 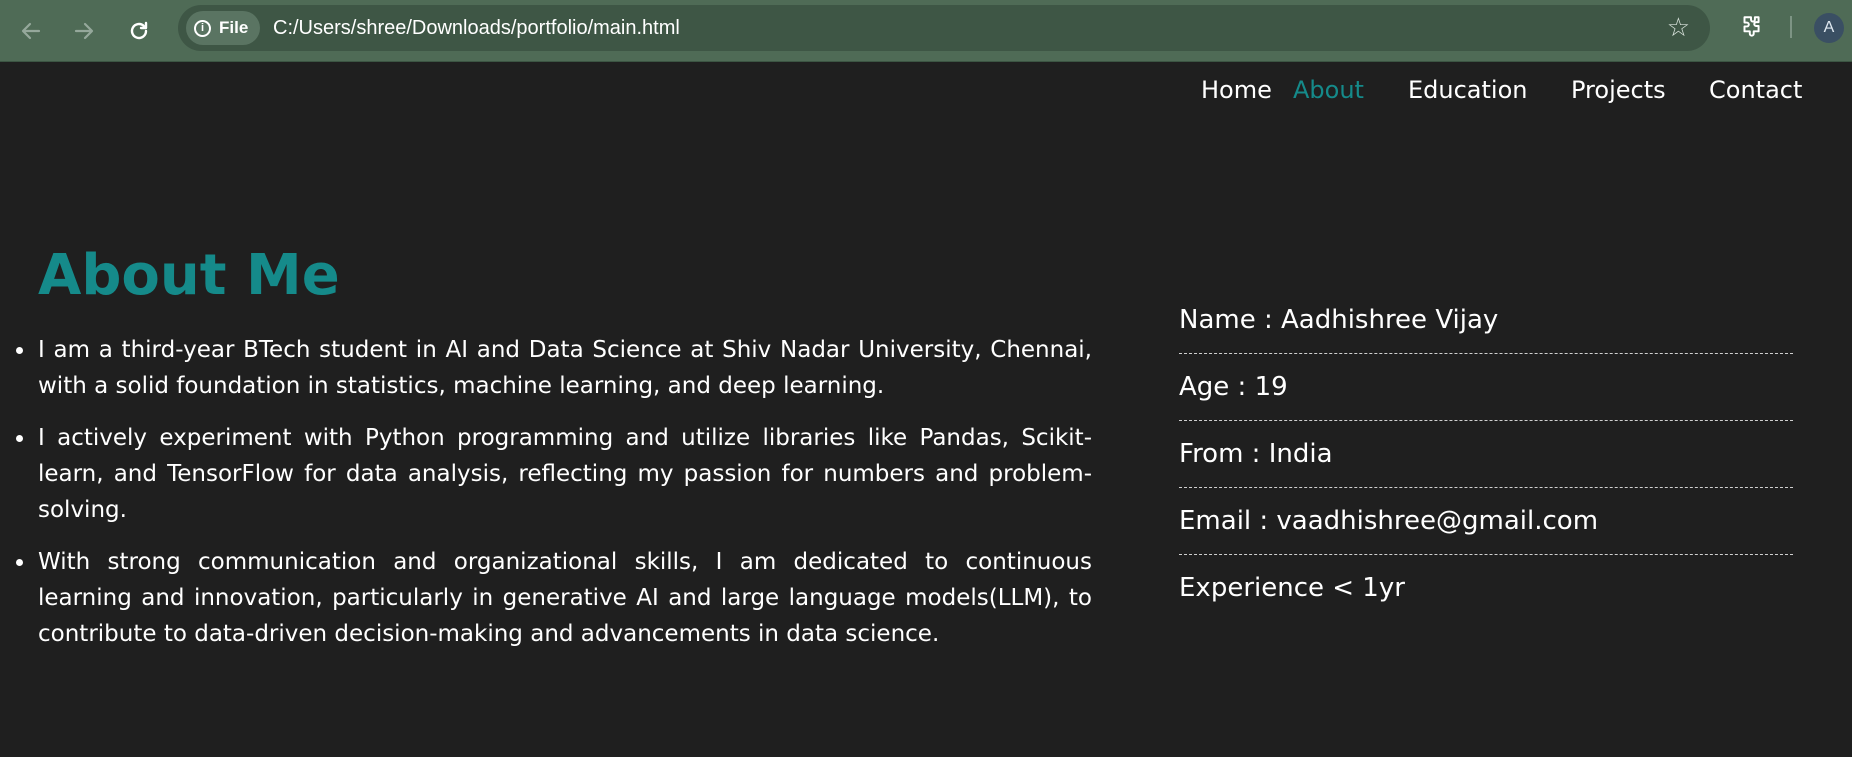 What do you see at coordinates (202, 28) in the screenshot?
I see `info-icon: i` at bounding box center [202, 28].